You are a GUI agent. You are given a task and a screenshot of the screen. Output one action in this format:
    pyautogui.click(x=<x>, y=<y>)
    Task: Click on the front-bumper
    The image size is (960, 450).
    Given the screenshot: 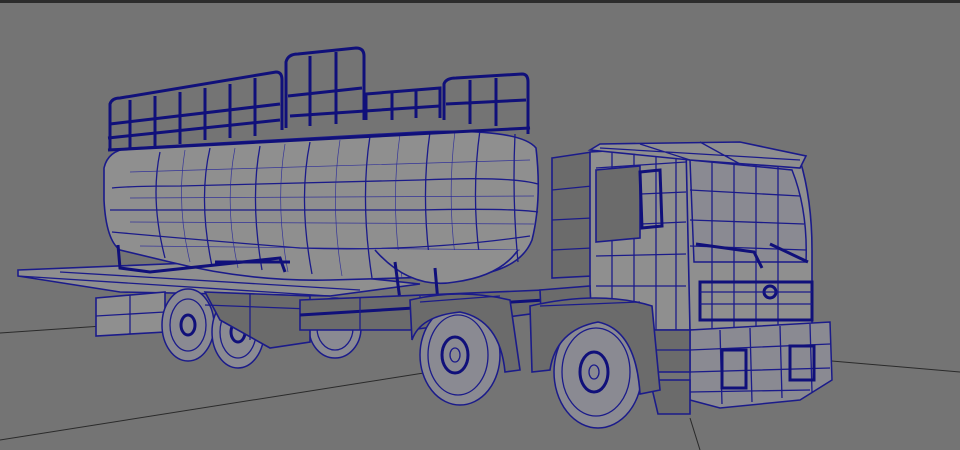 What is the action you would take?
    pyautogui.click(x=761, y=365)
    